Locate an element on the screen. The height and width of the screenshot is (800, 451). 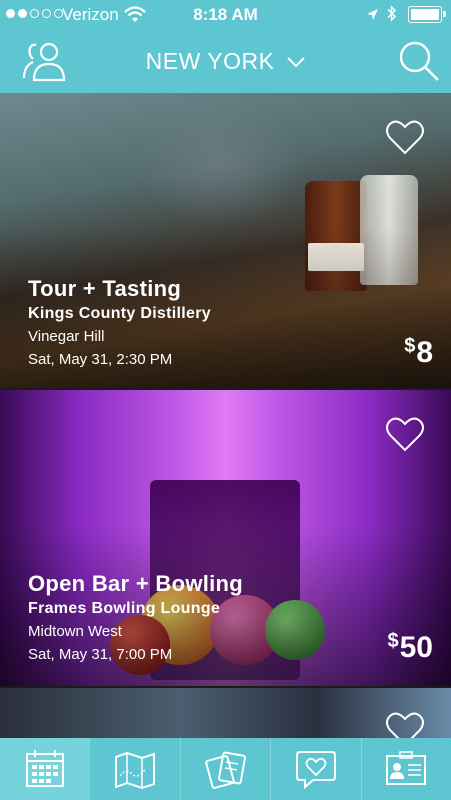
event-card is located at coordinates (225, 713).